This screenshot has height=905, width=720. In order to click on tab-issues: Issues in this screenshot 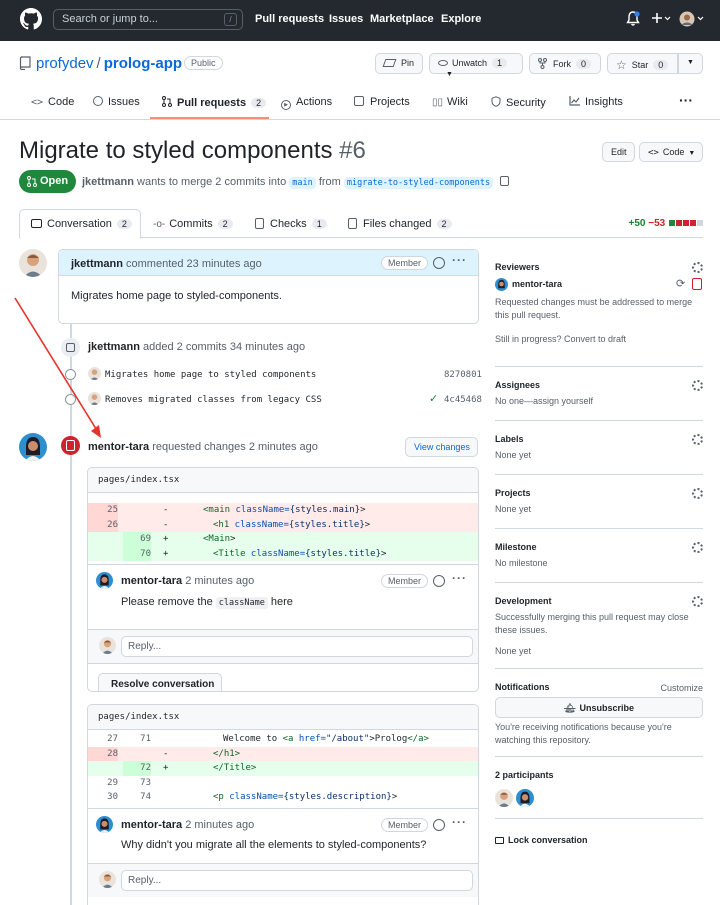, I will do `click(116, 102)`.